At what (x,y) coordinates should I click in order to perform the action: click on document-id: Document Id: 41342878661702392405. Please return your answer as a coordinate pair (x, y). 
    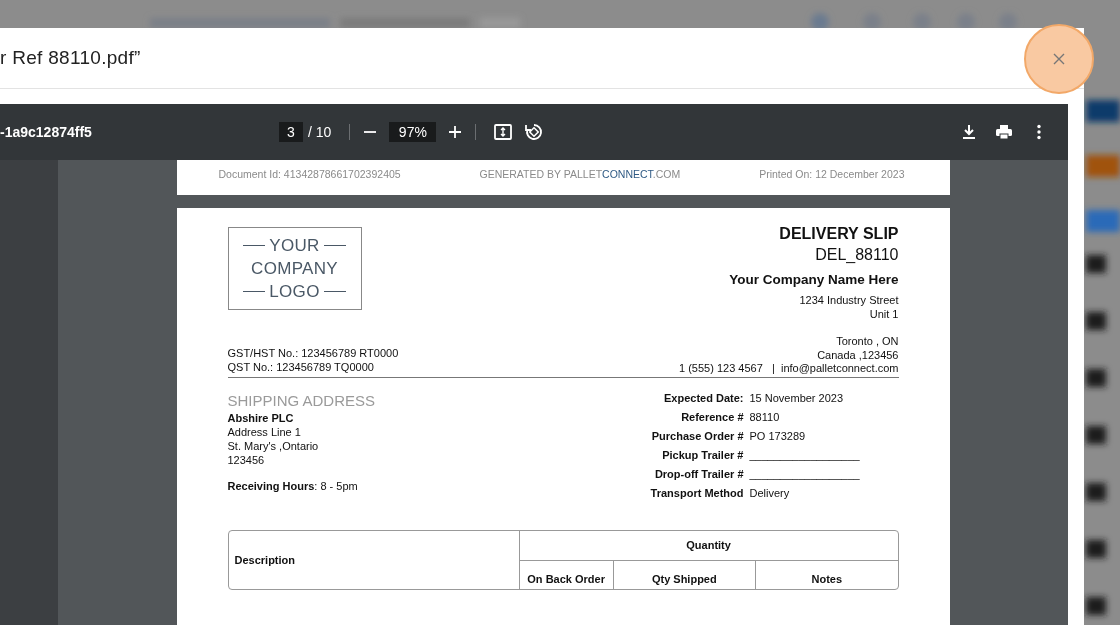
    Looking at the image, I should click on (309, 174).